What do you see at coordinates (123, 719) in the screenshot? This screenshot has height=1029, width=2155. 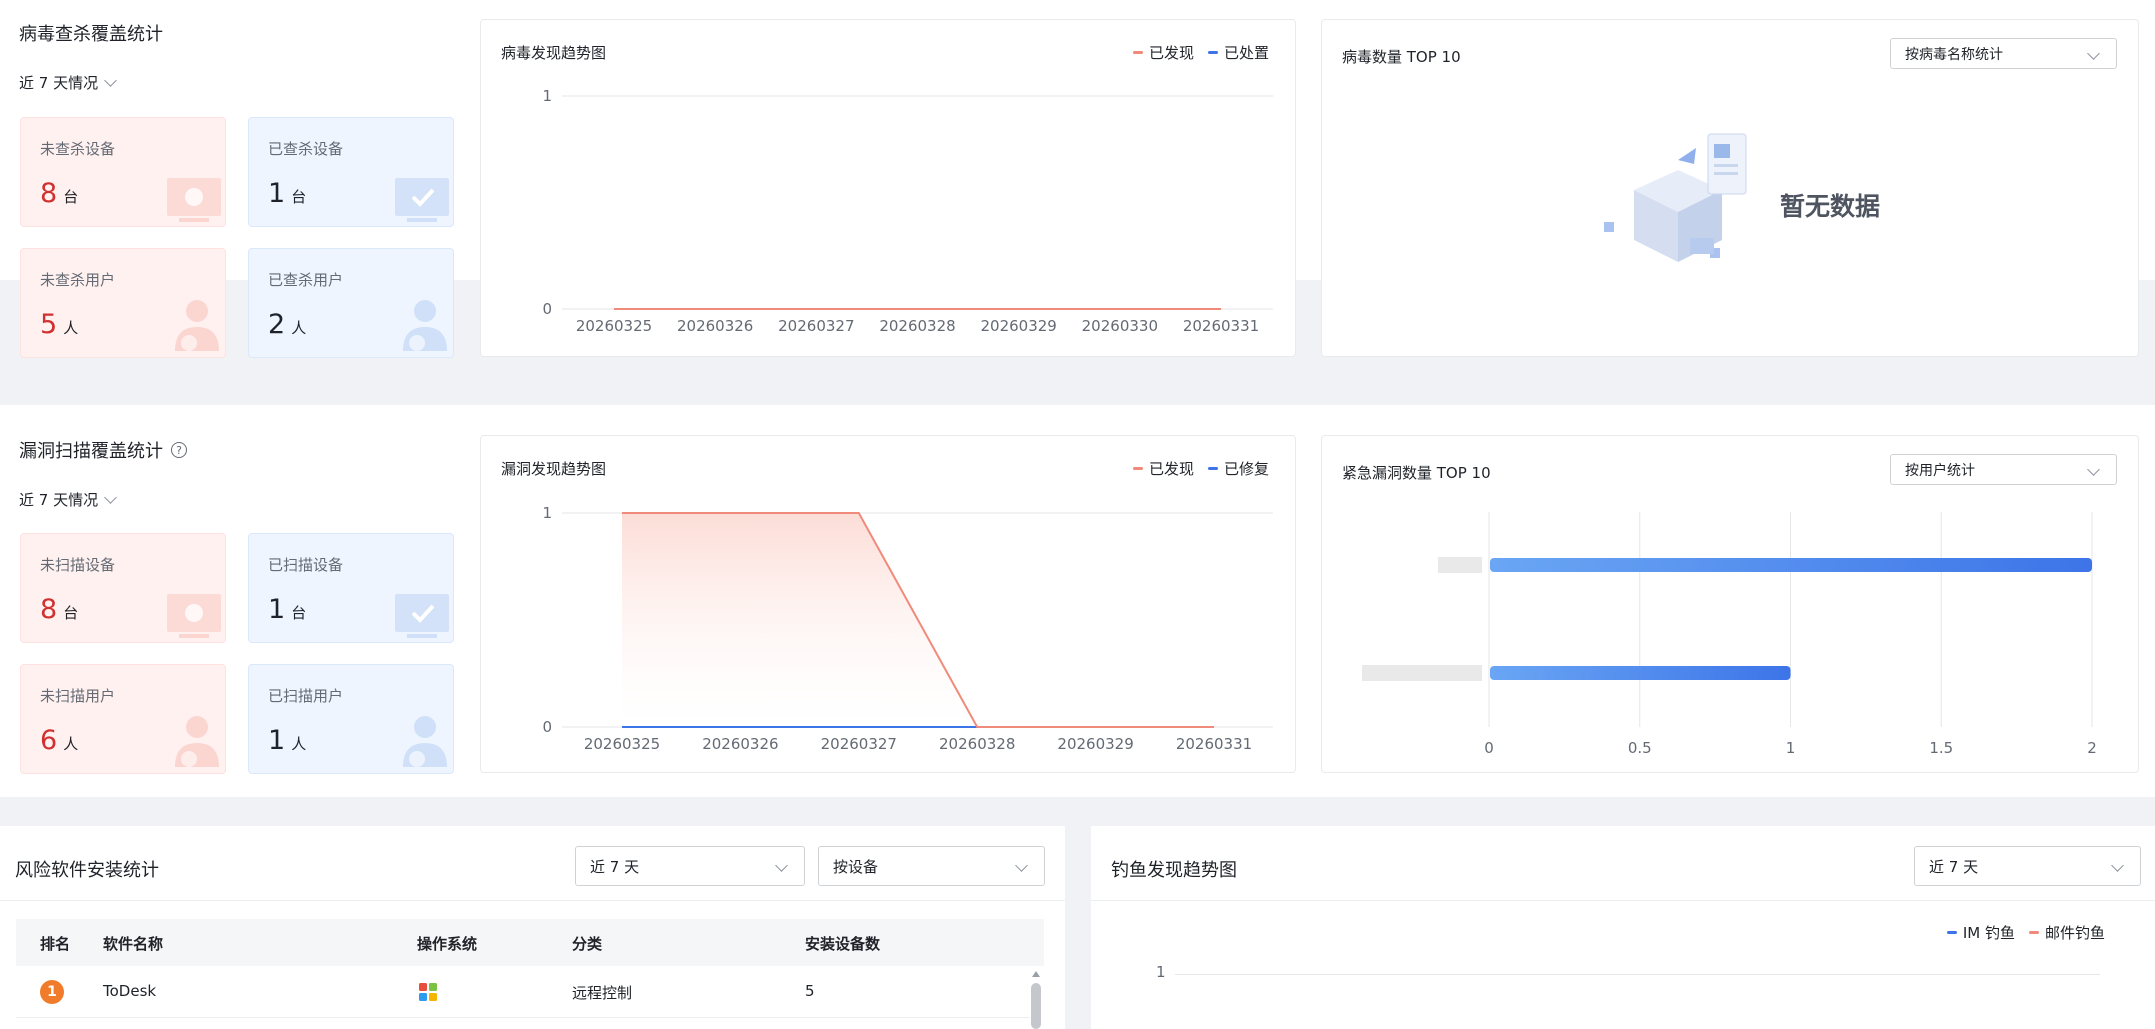 I see `stat-card-unscanned-users: 未扫描用户 6人` at bounding box center [123, 719].